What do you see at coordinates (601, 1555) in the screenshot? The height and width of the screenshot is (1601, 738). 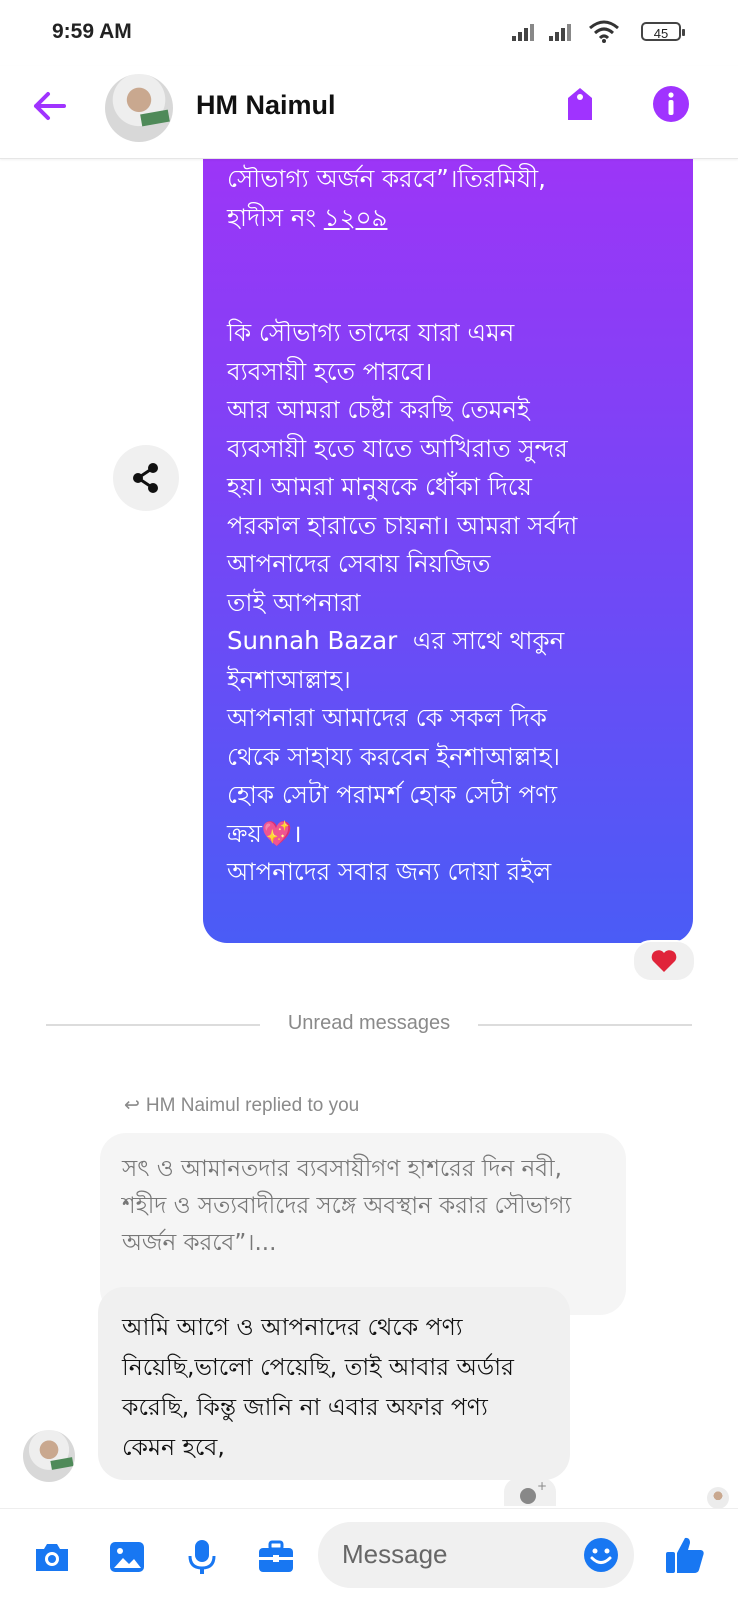 I see `emoji-icon` at bounding box center [601, 1555].